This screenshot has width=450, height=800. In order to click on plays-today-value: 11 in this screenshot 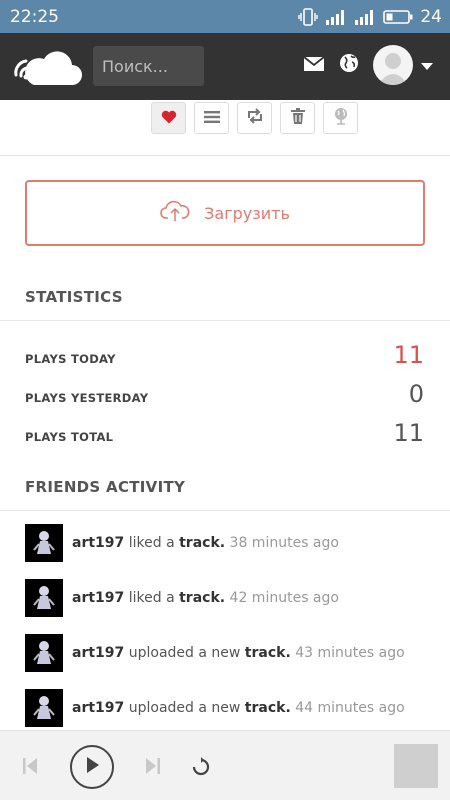, I will do `click(408, 355)`.